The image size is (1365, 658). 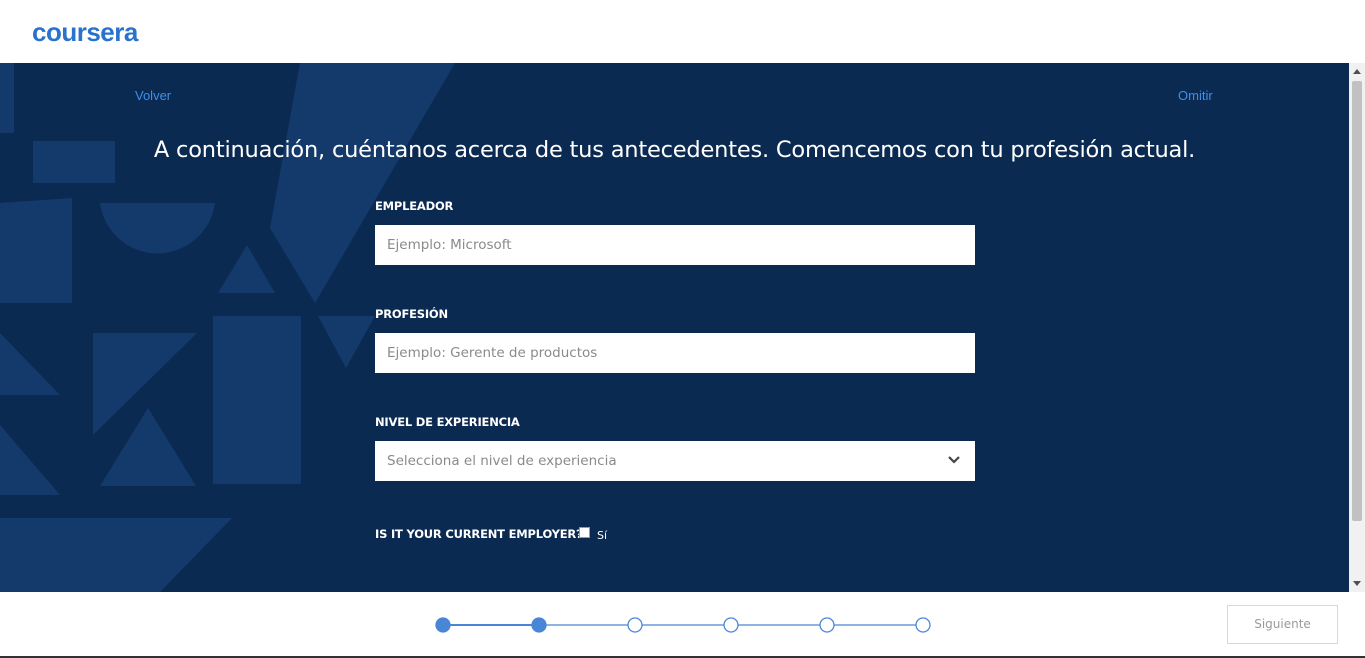 I want to click on footer-bar: Siguiente, so click(x=682, y=625).